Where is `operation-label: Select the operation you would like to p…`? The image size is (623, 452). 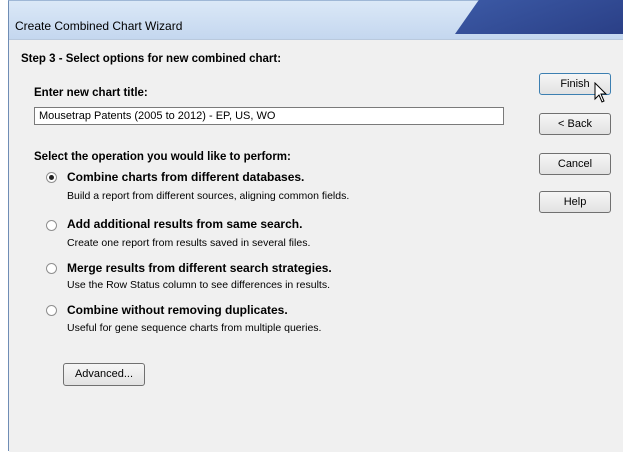 operation-label: Select the operation you would like to p… is located at coordinates (162, 157).